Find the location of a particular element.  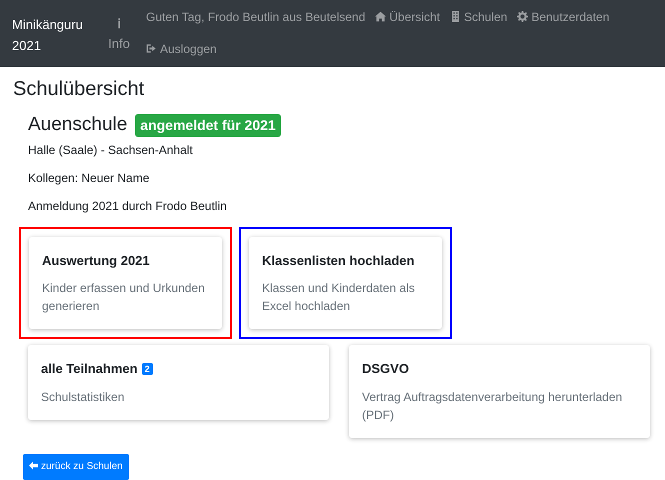

info-icon: ℹ is located at coordinates (119, 24).